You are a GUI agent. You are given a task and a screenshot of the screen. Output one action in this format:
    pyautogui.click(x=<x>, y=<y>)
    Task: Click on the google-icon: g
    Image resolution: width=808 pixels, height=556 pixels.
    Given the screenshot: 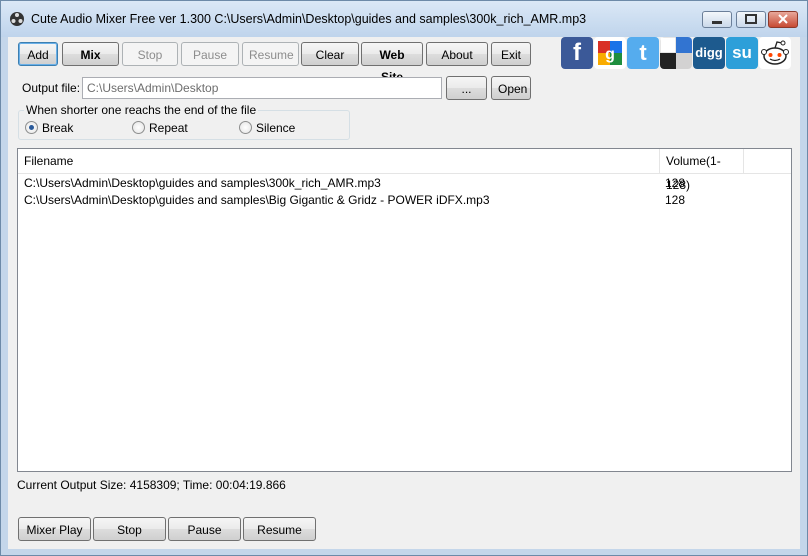 What is the action you would take?
    pyautogui.click(x=610, y=53)
    